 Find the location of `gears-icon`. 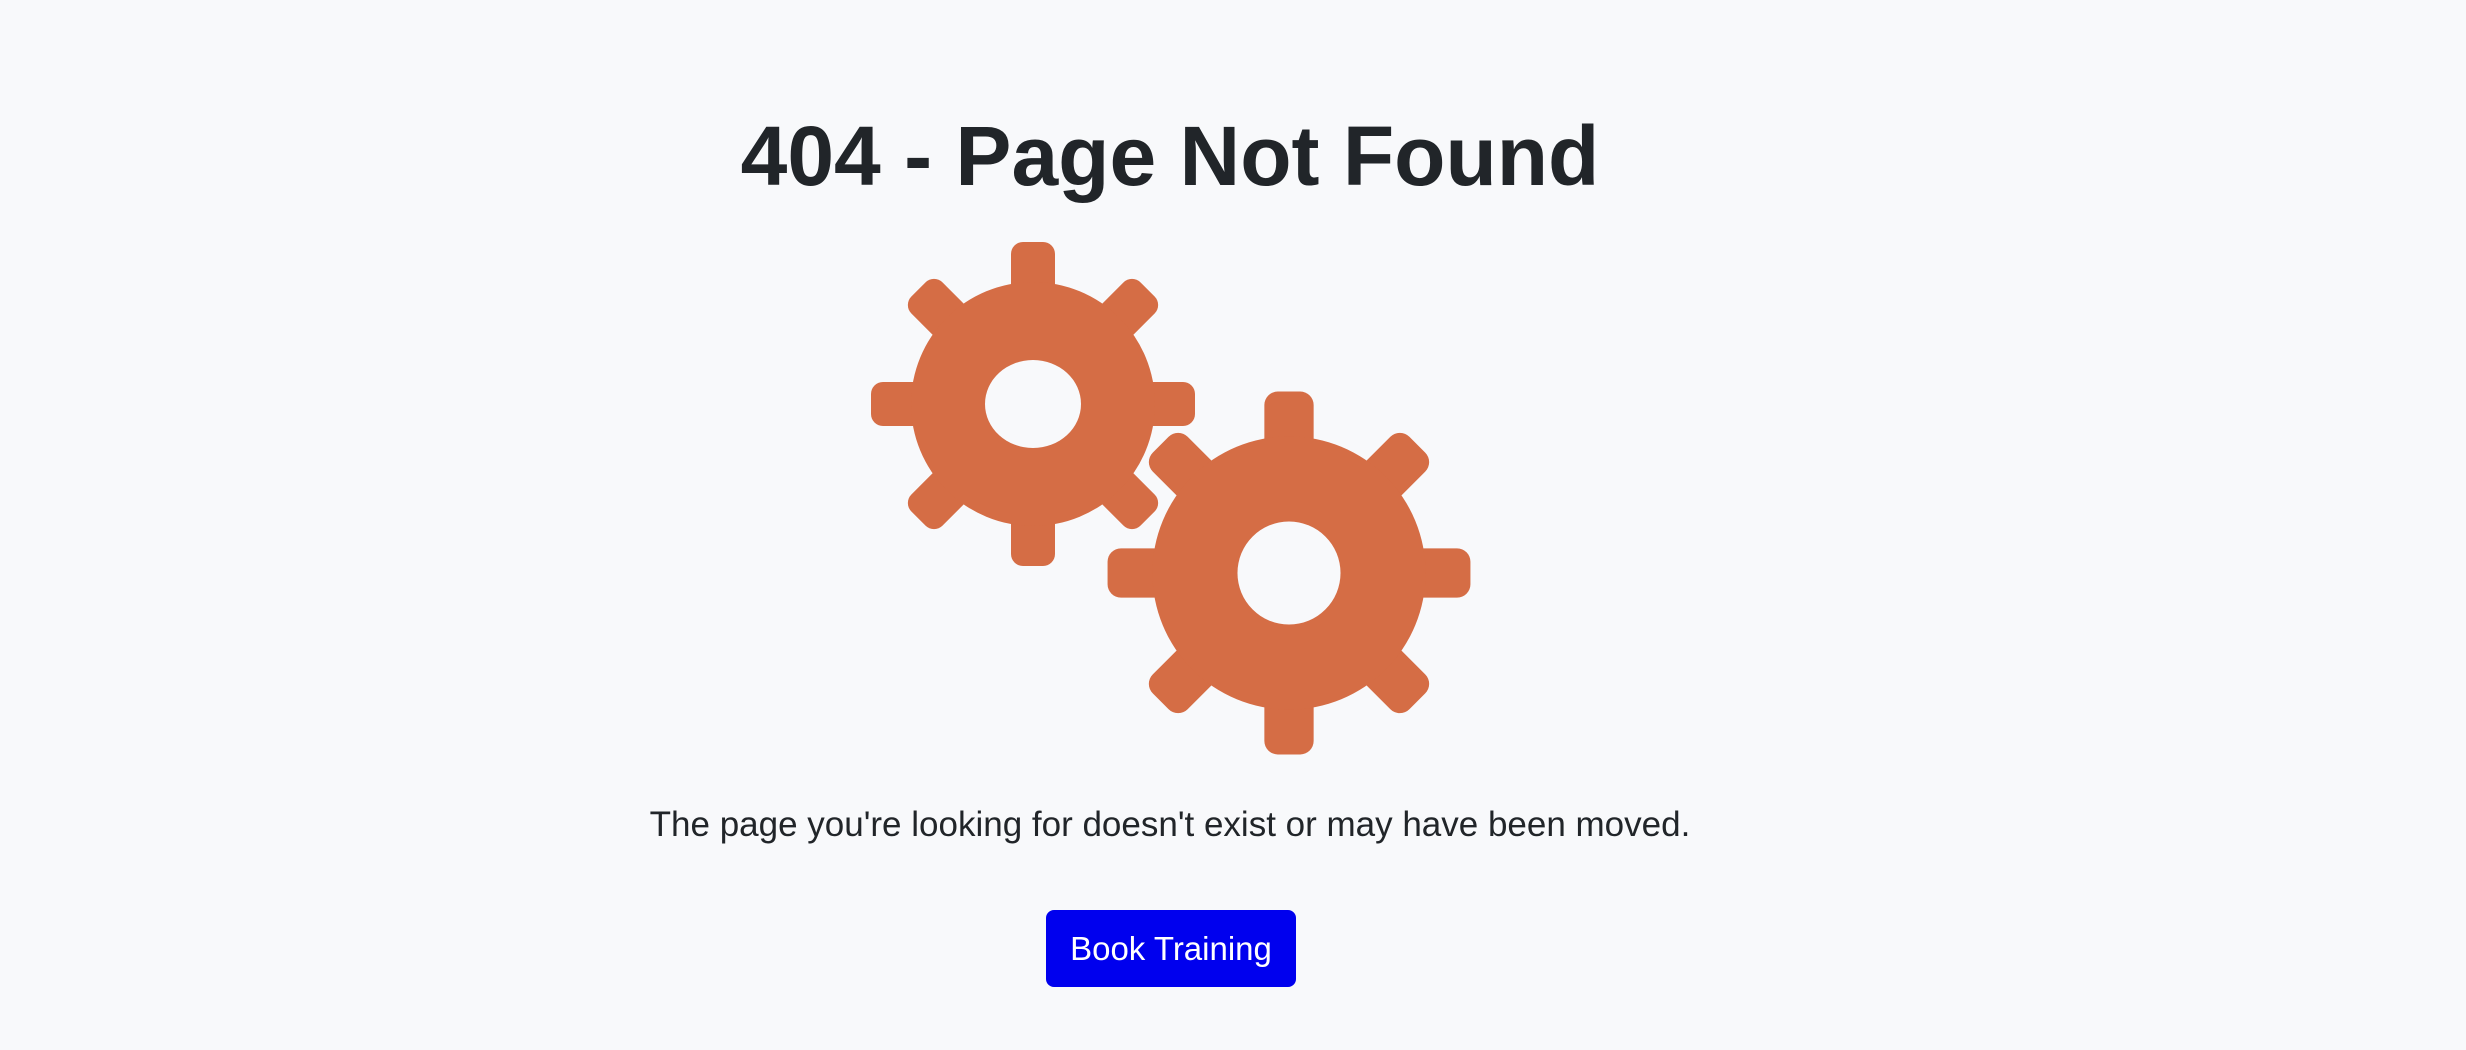

gears-icon is located at coordinates (1171, 498).